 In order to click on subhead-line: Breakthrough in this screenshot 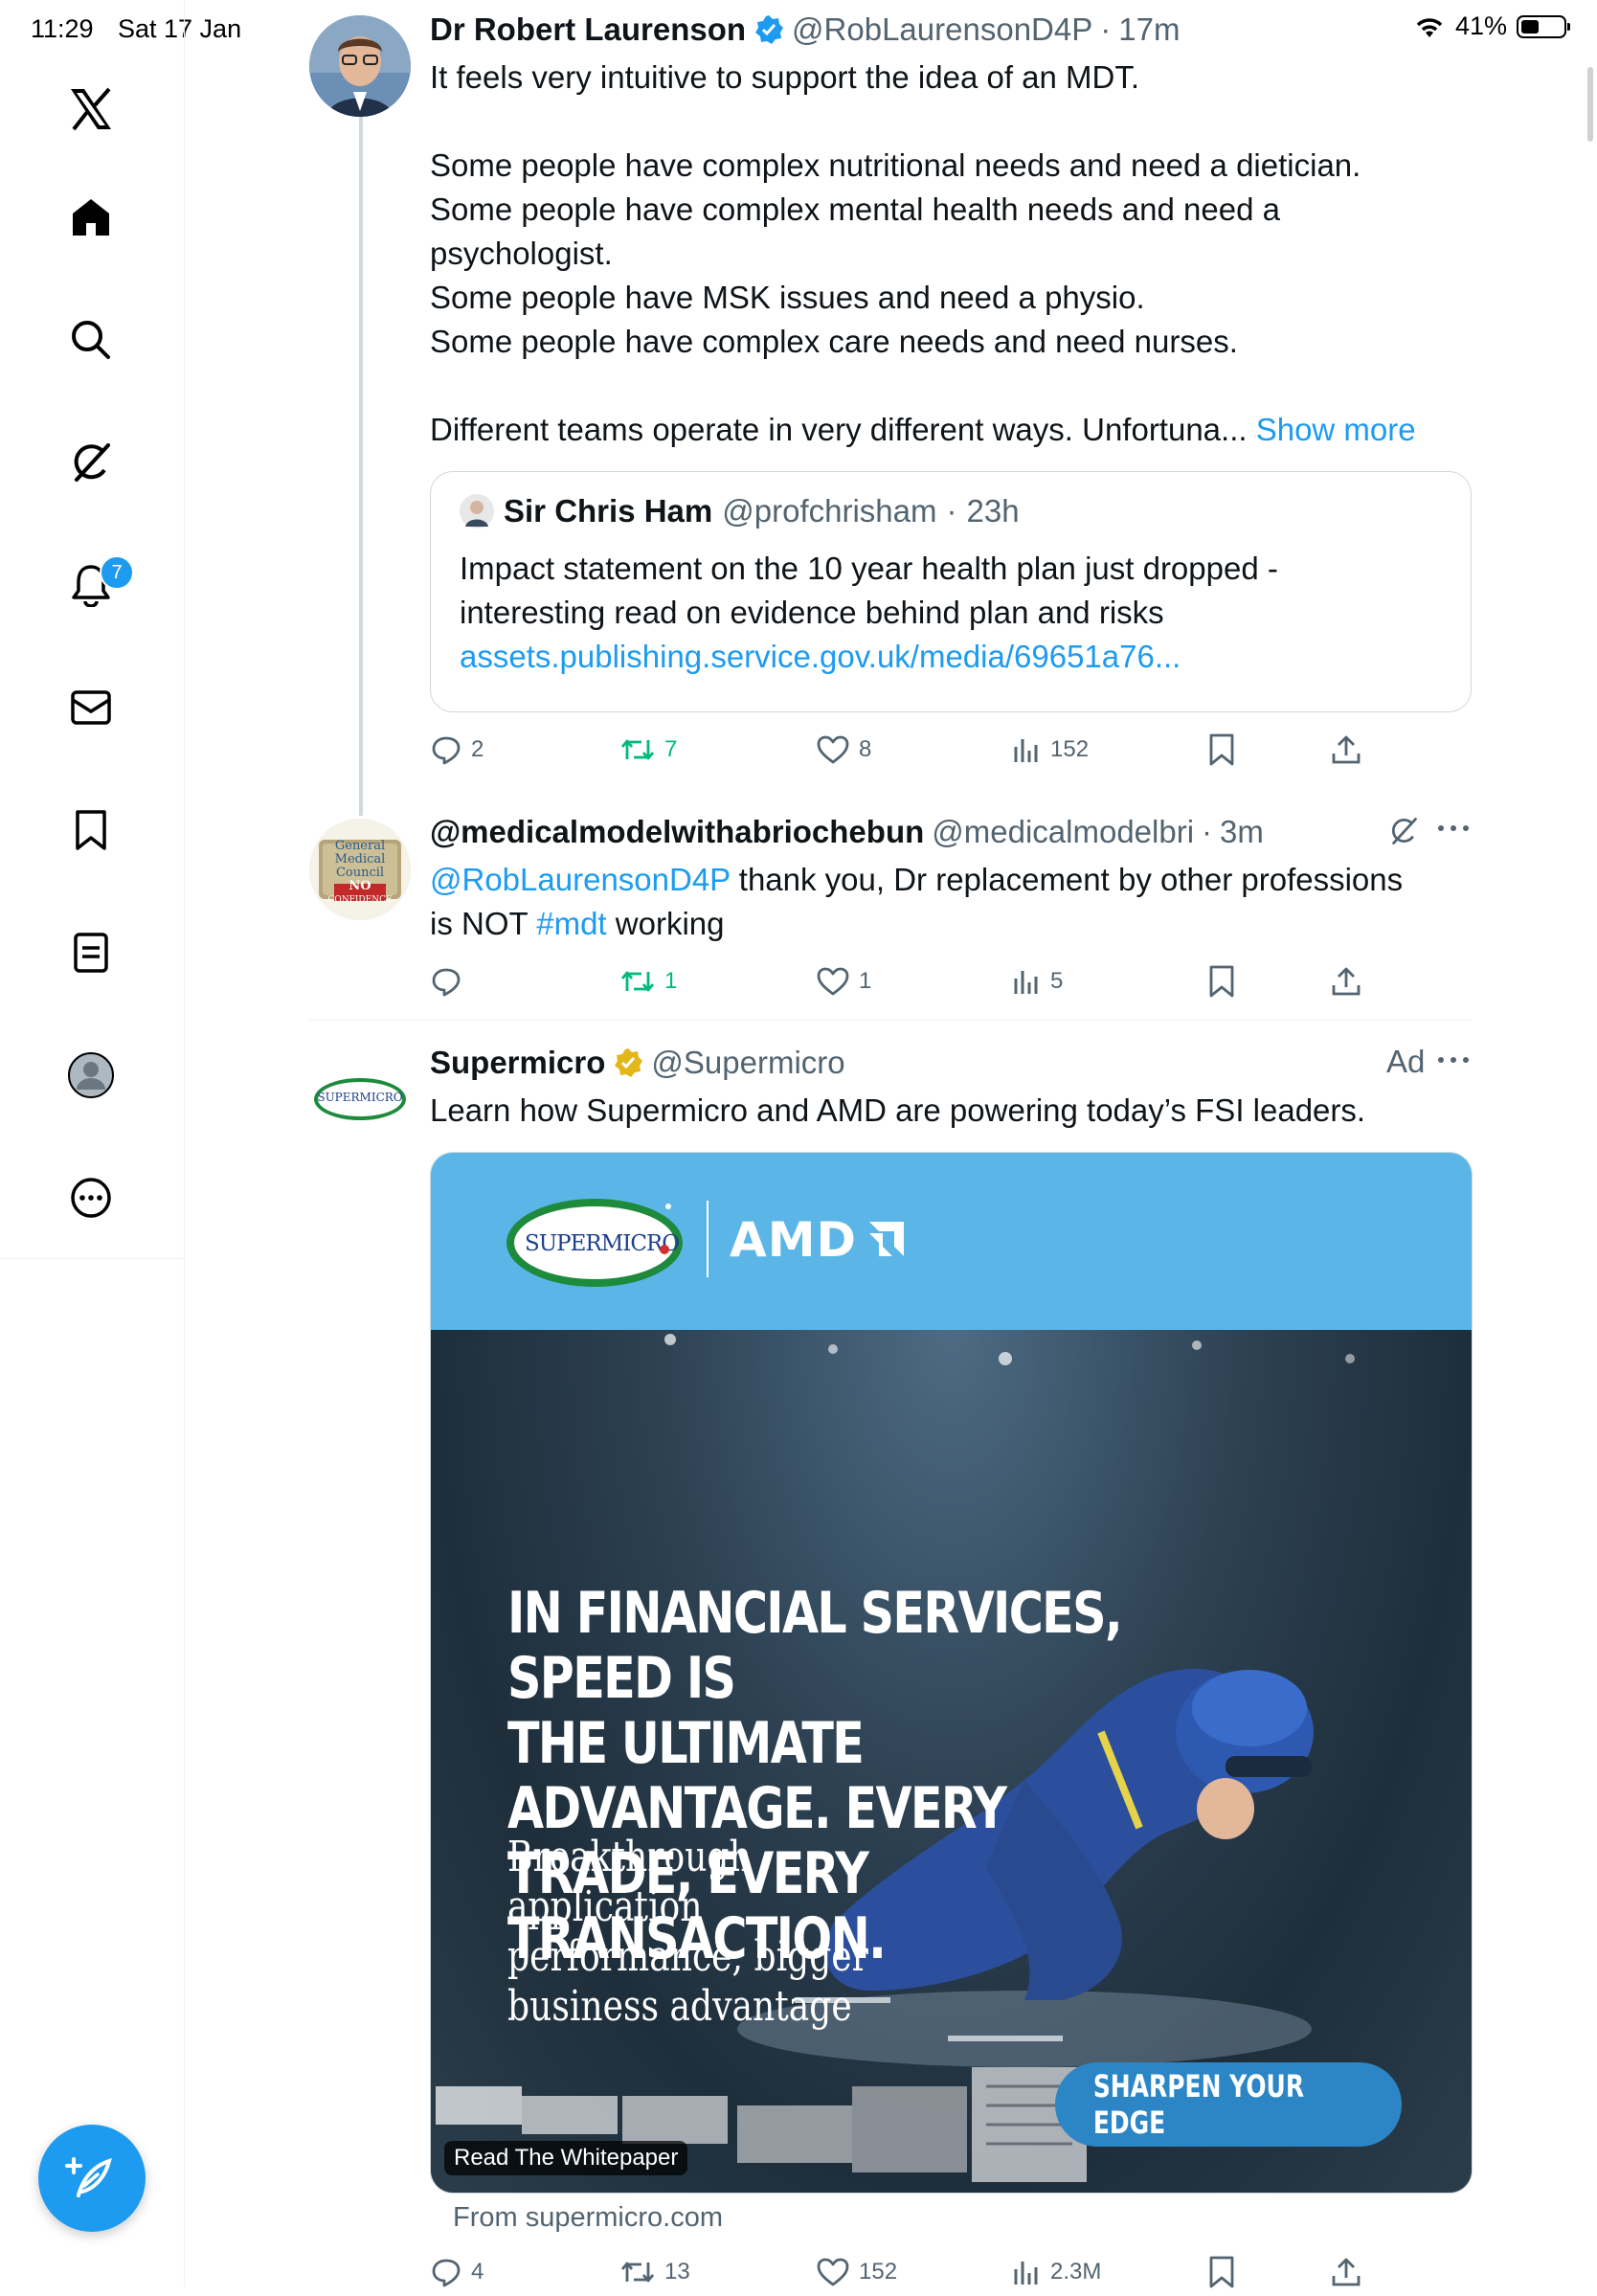, I will do `click(629, 1857)`.